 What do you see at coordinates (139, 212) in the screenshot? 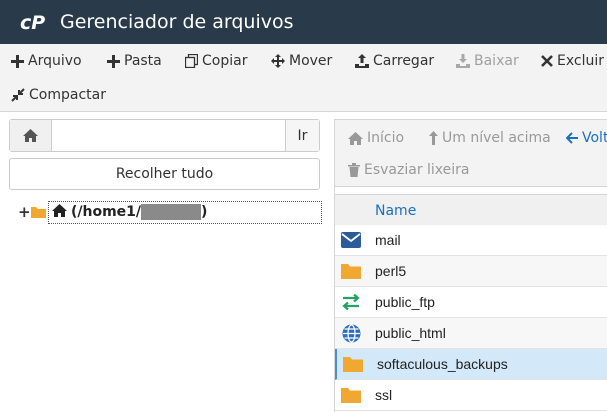
I see `tree-root-label: (/home1/)` at bounding box center [139, 212].